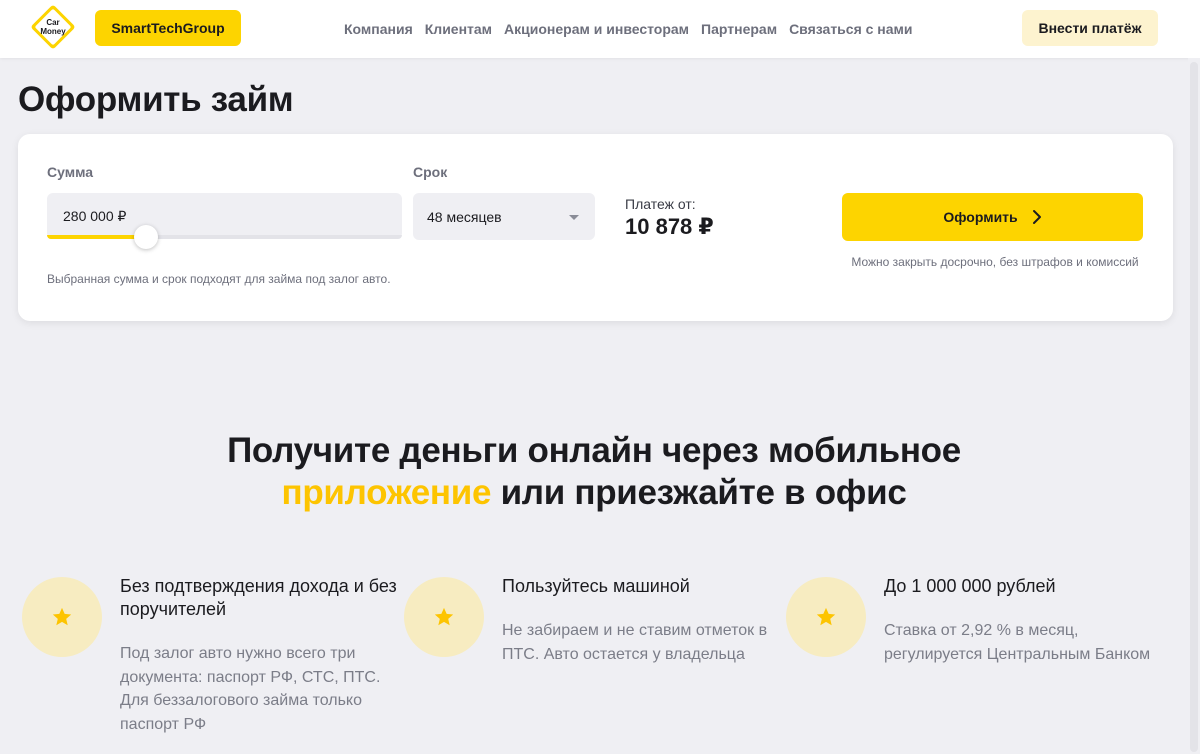 This screenshot has height=754, width=1200. Describe the element at coordinates (224, 237) in the screenshot. I see `sum-slider` at that location.